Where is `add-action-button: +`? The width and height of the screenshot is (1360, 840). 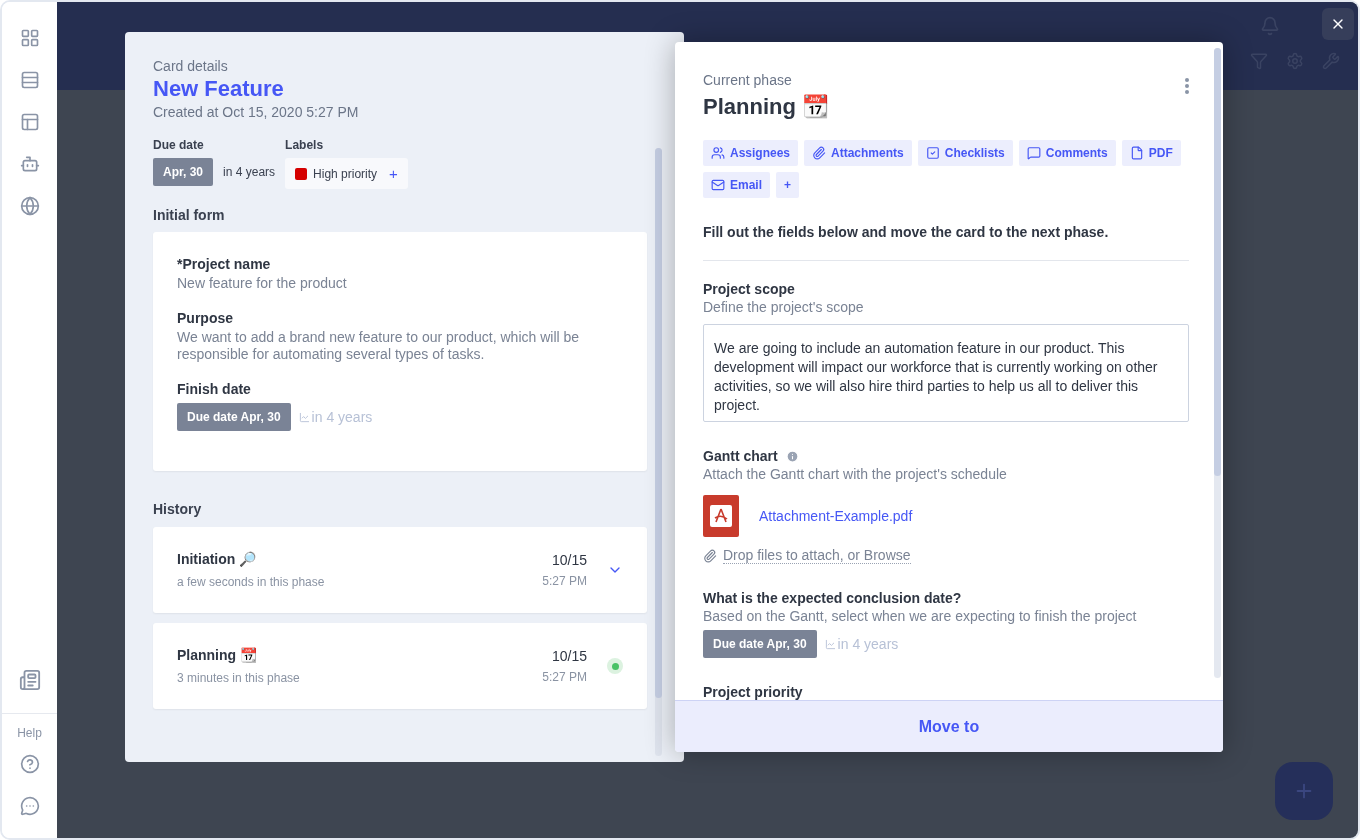 add-action-button: + is located at coordinates (788, 185).